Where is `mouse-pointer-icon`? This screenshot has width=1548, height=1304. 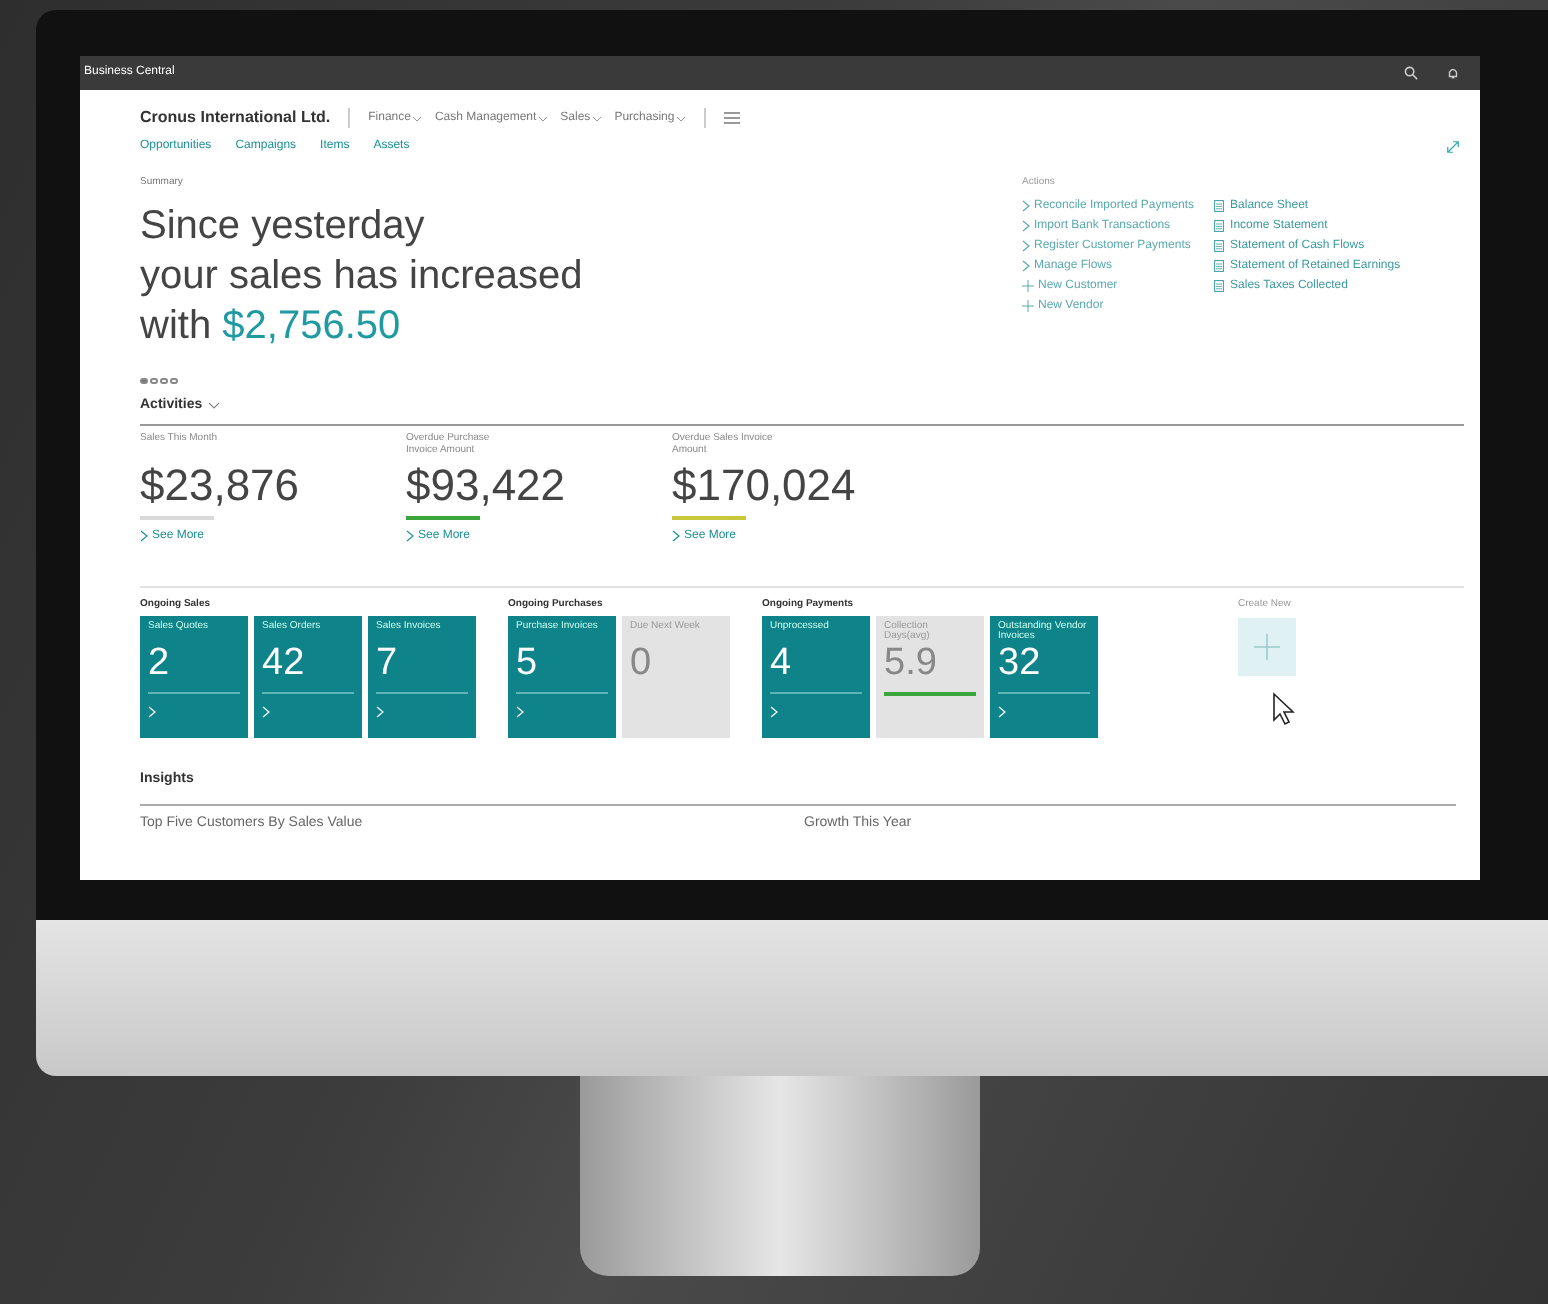
mouse-pointer-icon is located at coordinates (1284, 708).